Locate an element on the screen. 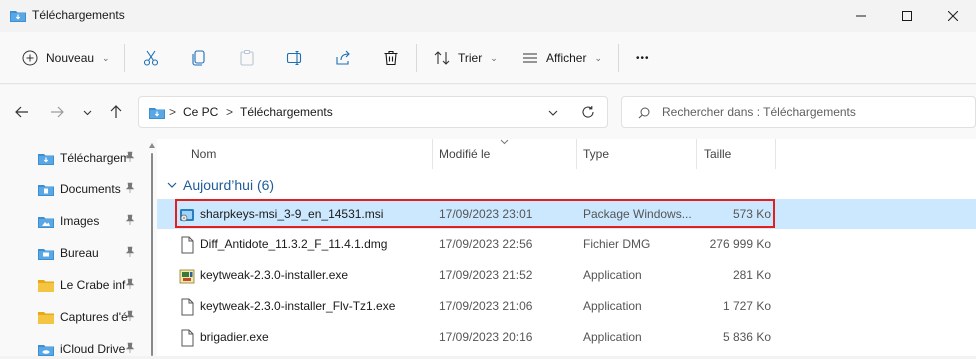 The height and width of the screenshot is (359, 976). file-date: 17/09/2023 21:52 is located at coordinates (486, 275).